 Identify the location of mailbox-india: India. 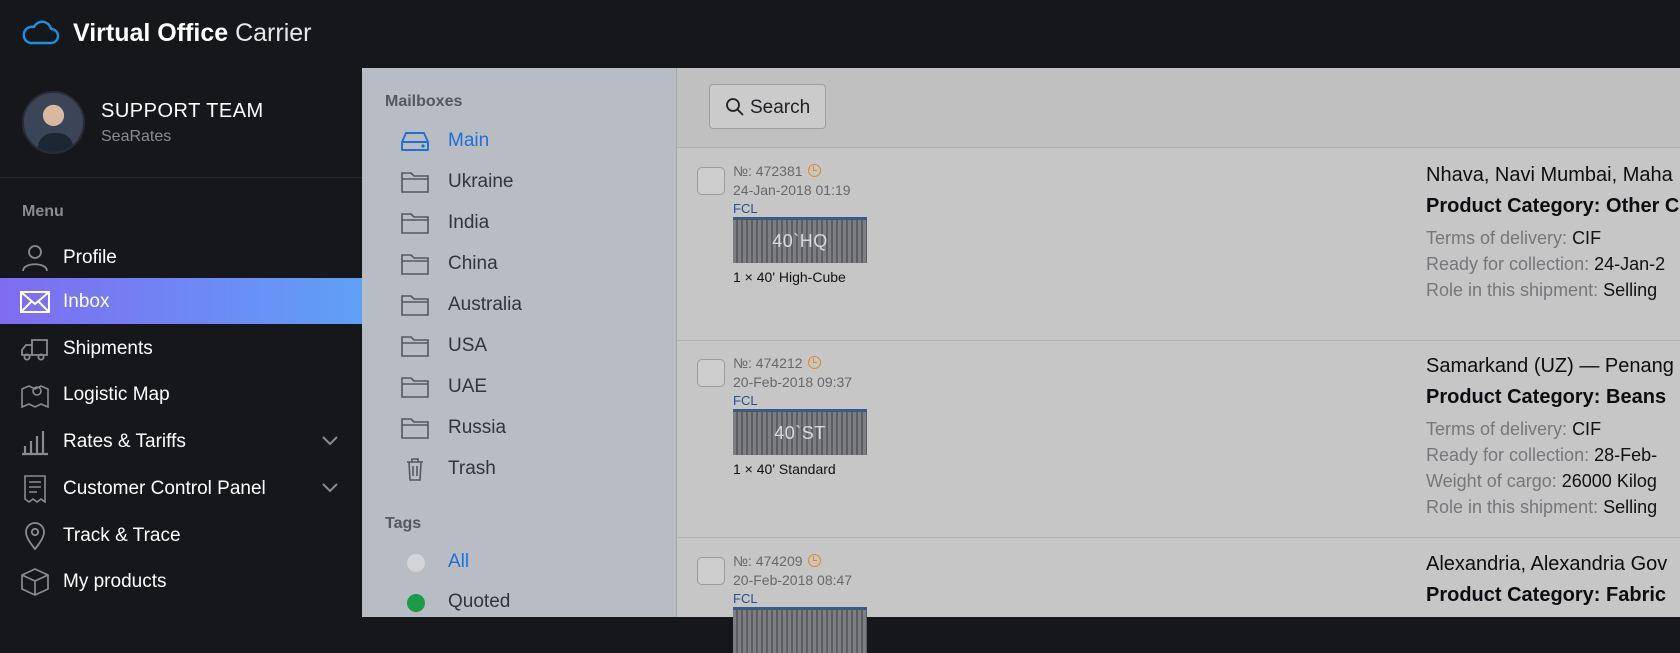
(519, 223).